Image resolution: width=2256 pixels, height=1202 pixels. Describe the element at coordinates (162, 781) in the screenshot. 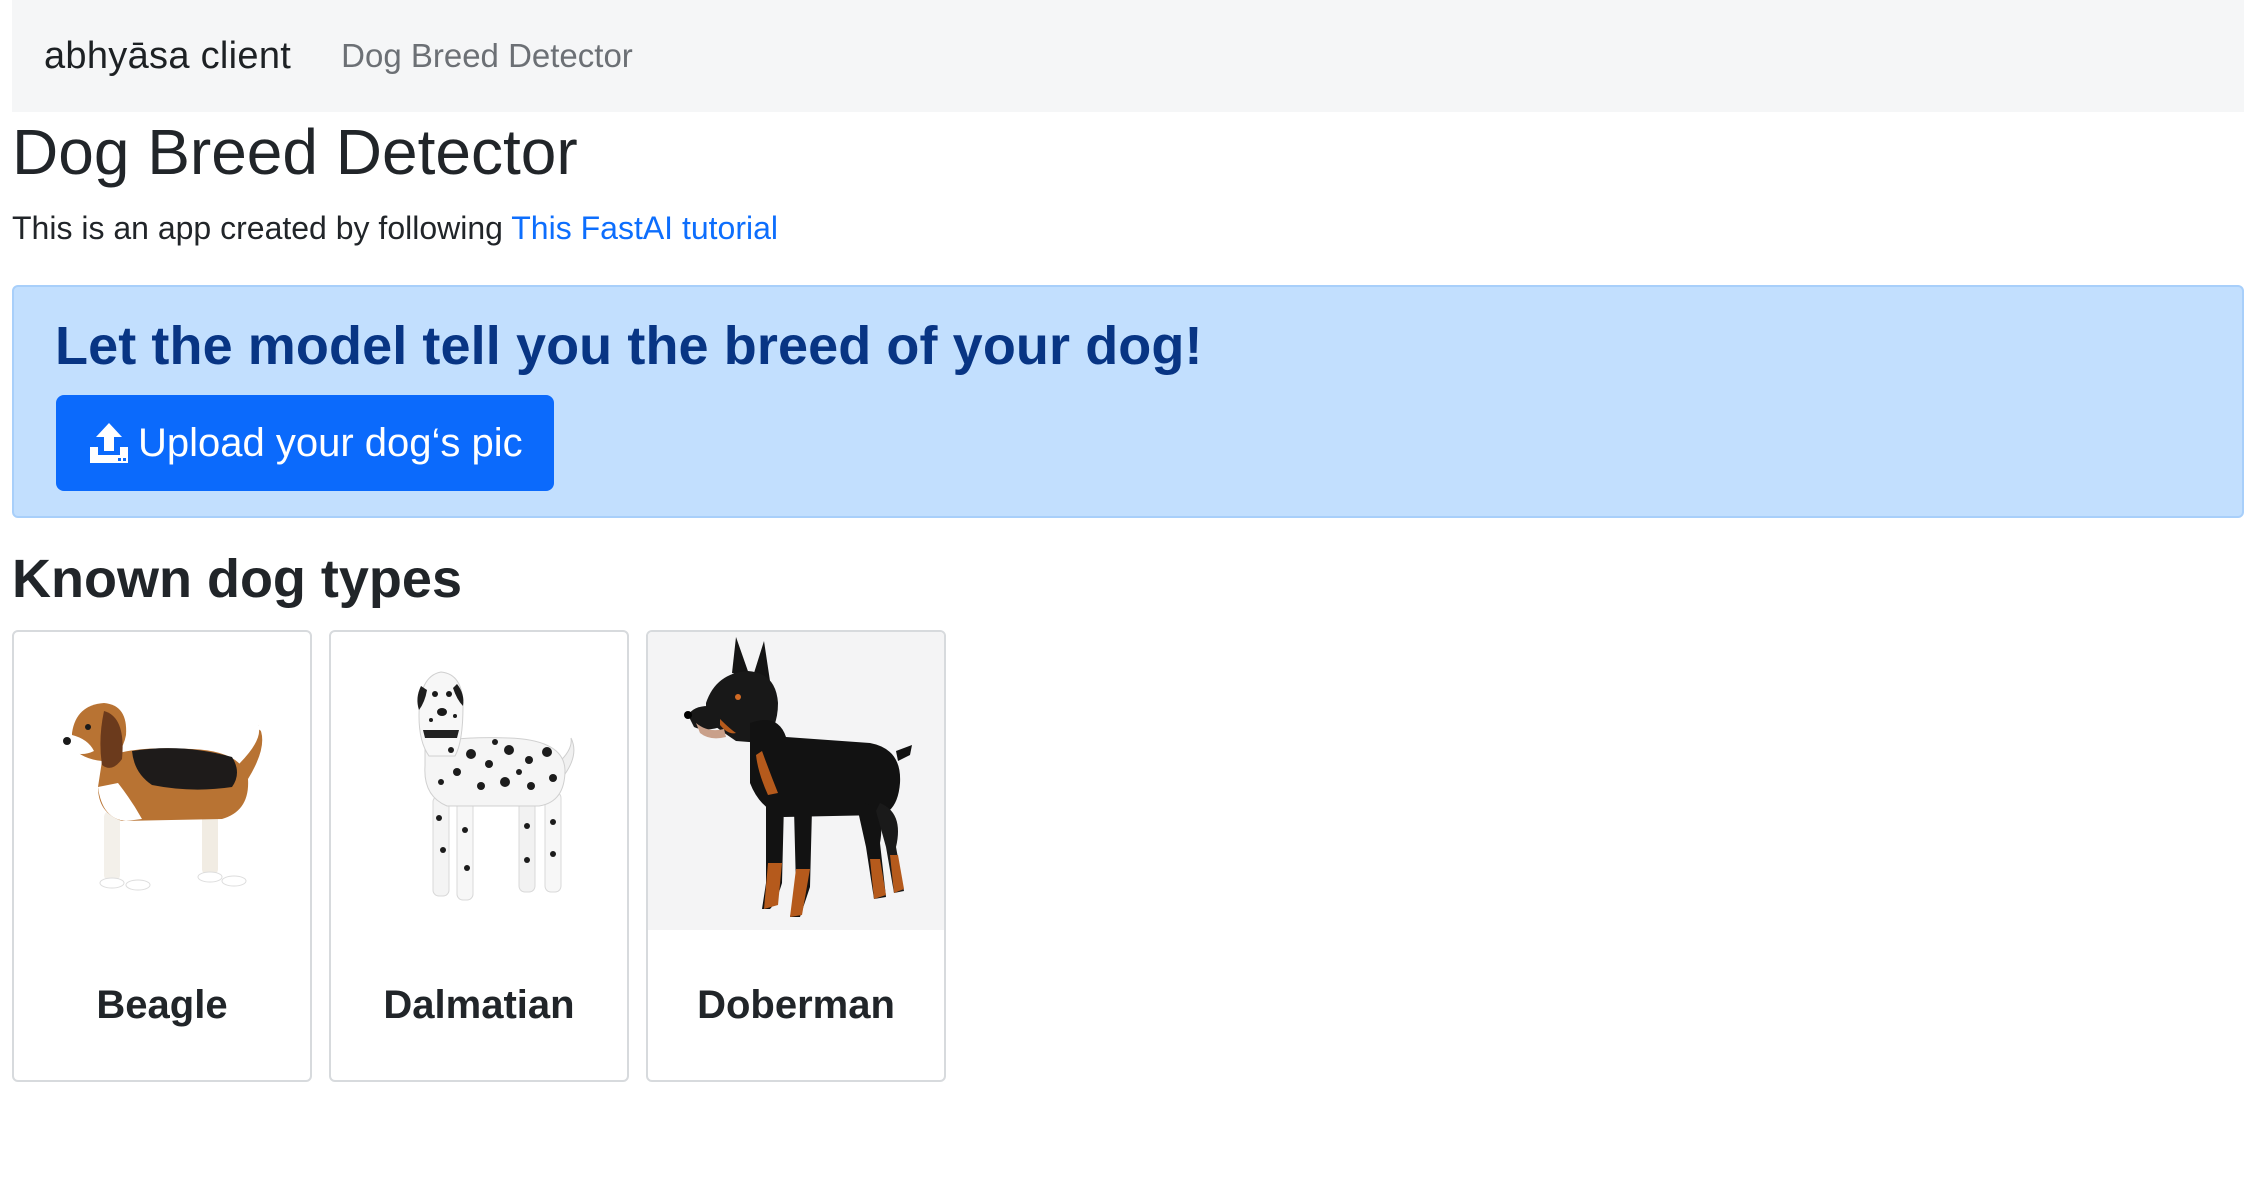

I see `beagle-photo` at that location.